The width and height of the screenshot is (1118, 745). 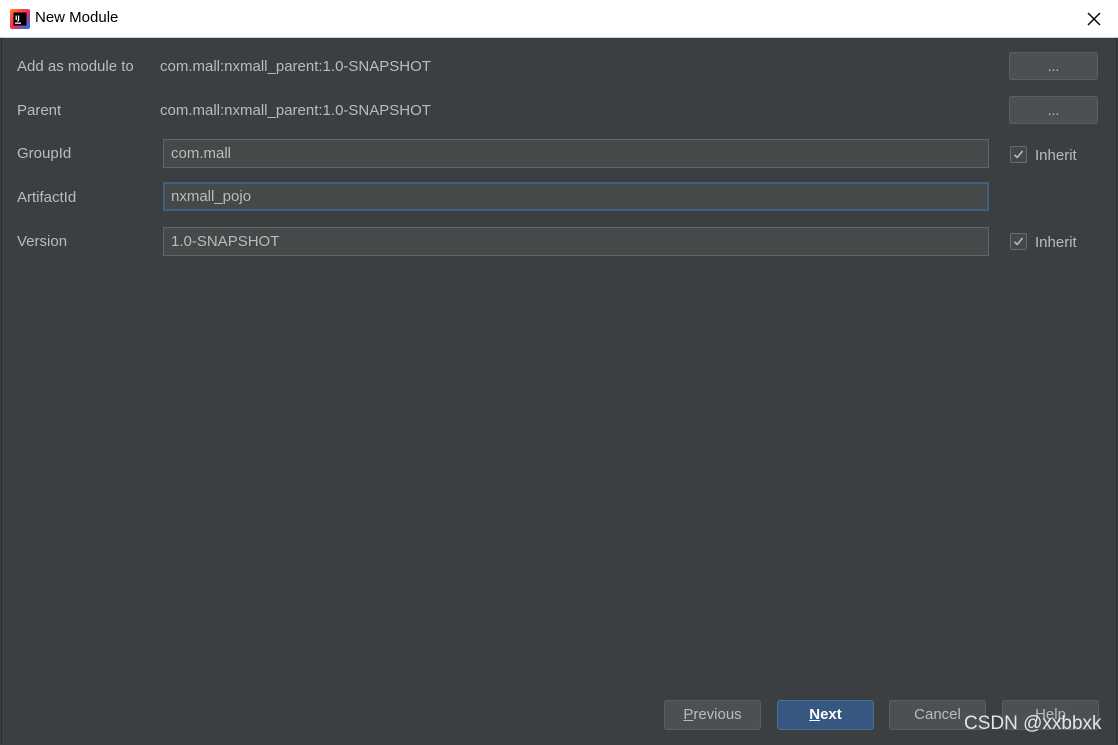 I want to click on close-icon, so click(x=1094, y=19).